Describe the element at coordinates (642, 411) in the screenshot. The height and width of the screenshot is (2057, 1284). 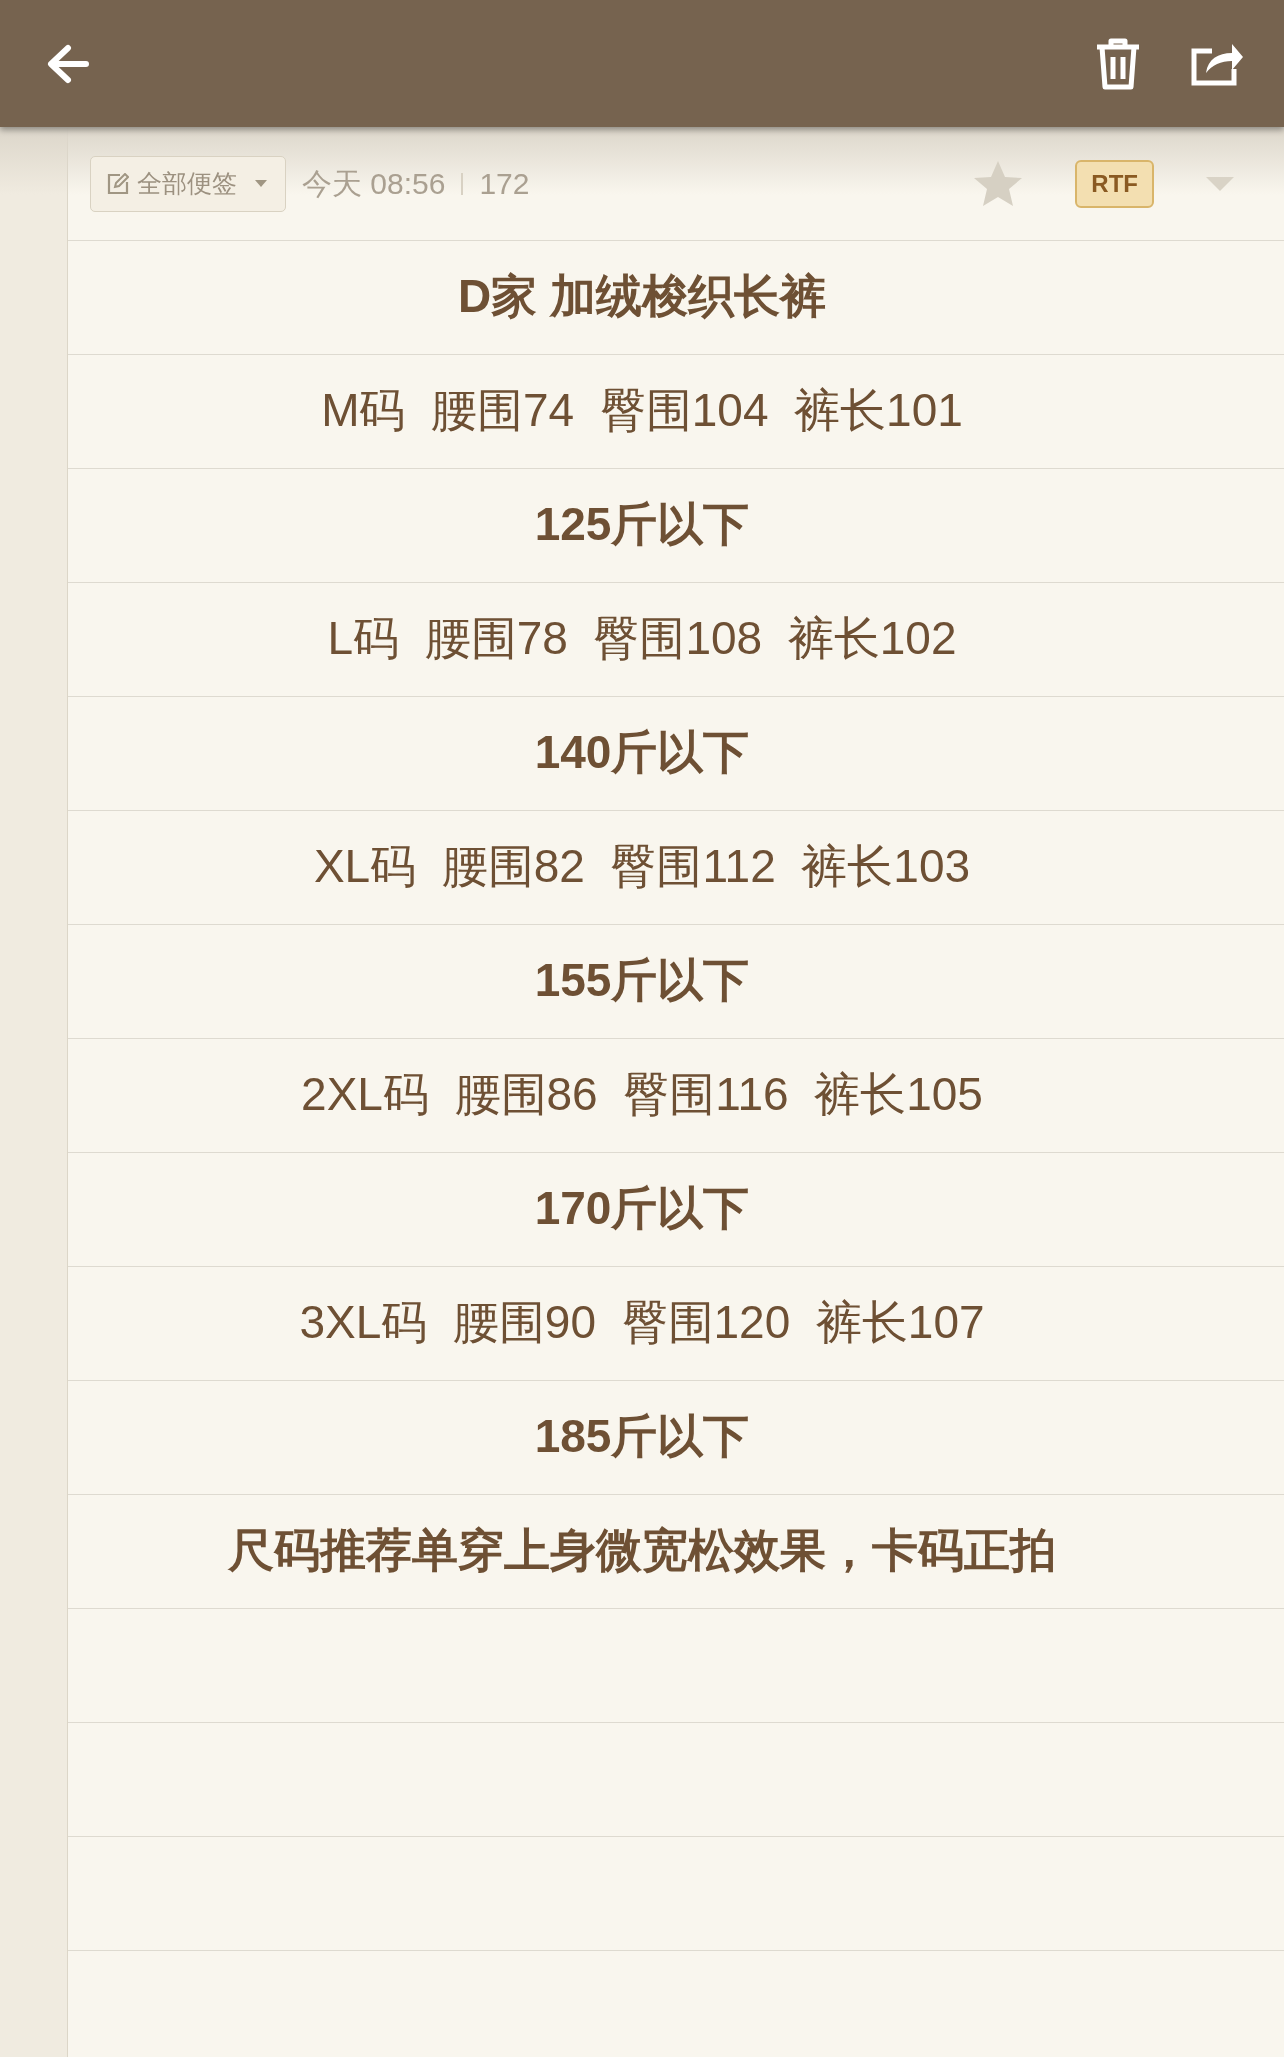
I see `note-line: M码 腰围74 臀围104 裤长101` at that location.